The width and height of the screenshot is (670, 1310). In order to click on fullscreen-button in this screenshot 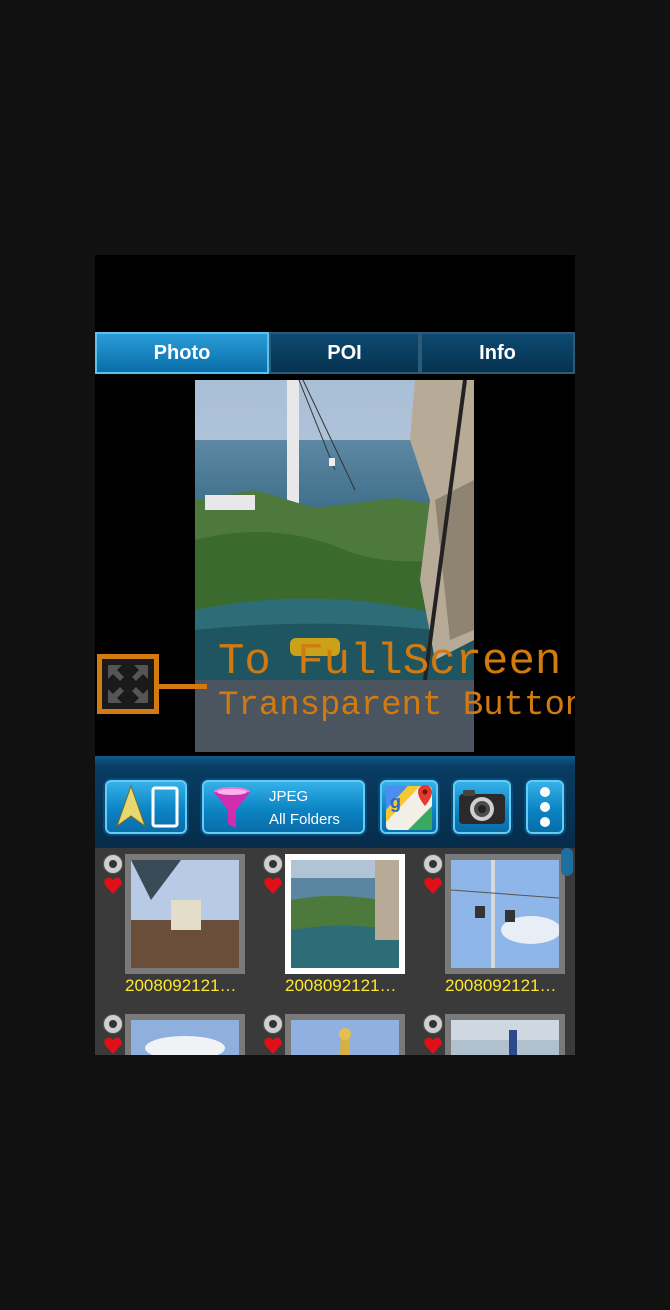, I will do `click(128, 684)`.